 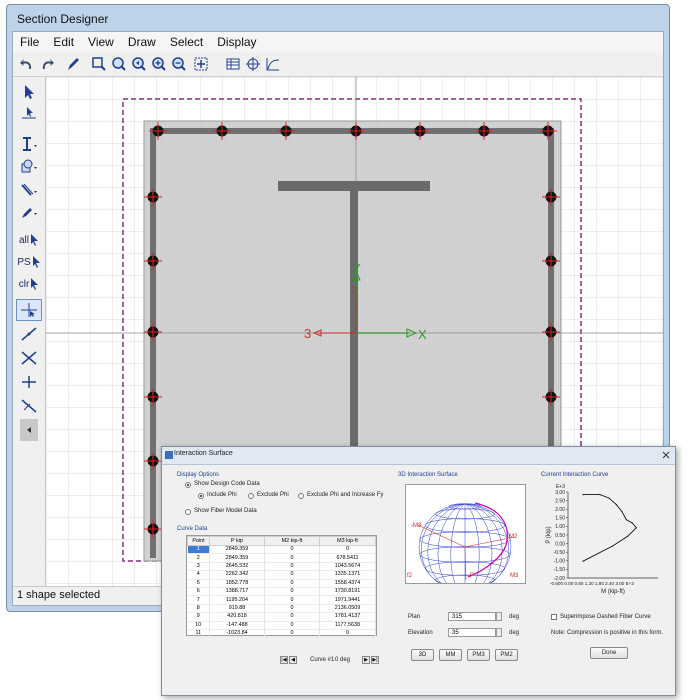 What do you see at coordinates (307, 333) in the screenshot?
I see `axis-3-label: 3` at bounding box center [307, 333].